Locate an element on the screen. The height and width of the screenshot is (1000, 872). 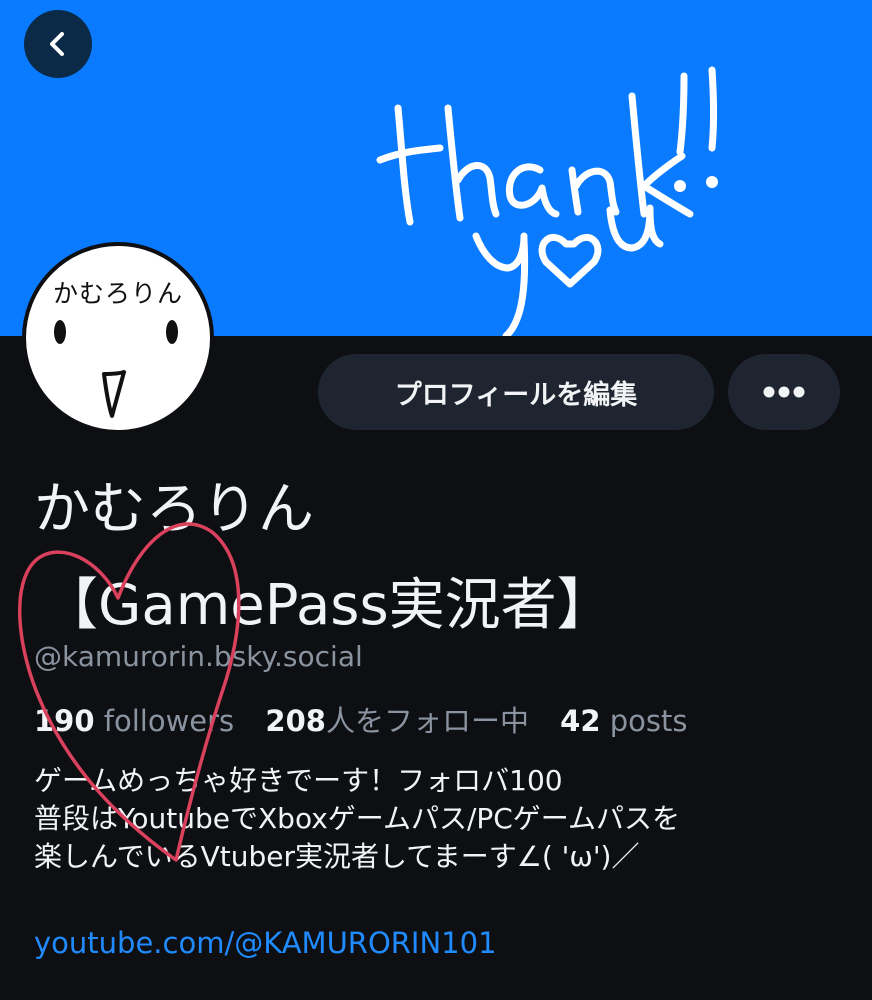
display-name-line1: かむろりん is located at coordinates (174, 509).